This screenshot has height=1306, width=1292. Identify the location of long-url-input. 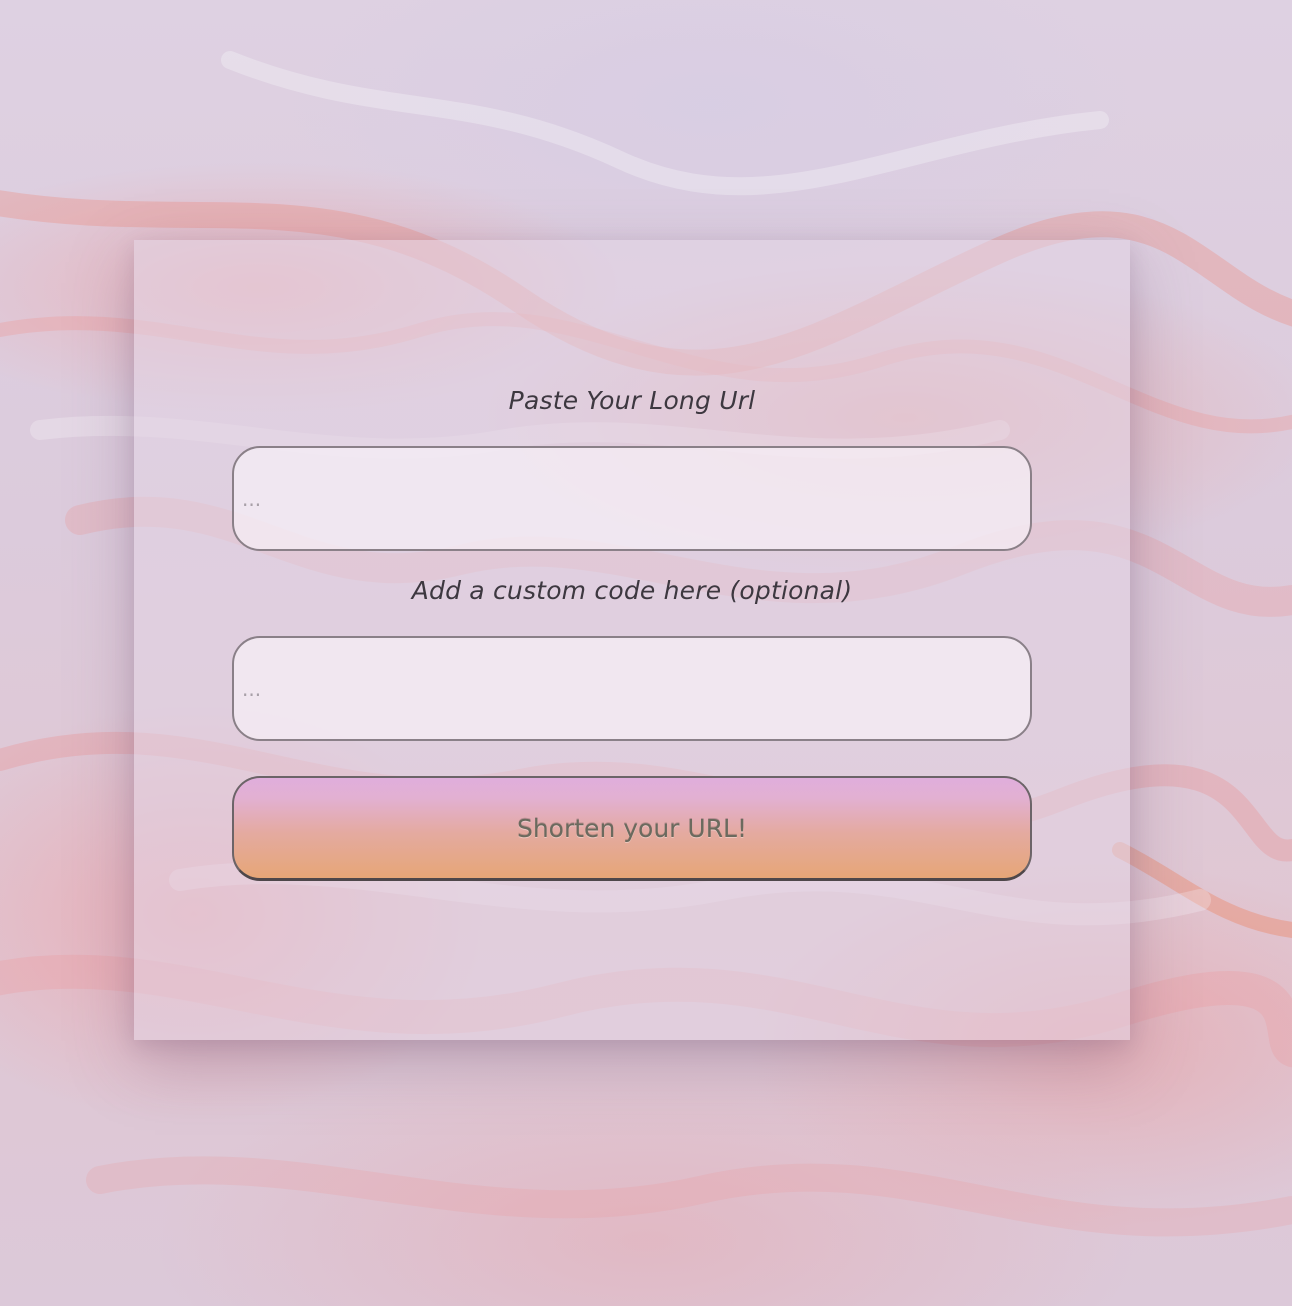
(632, 498).